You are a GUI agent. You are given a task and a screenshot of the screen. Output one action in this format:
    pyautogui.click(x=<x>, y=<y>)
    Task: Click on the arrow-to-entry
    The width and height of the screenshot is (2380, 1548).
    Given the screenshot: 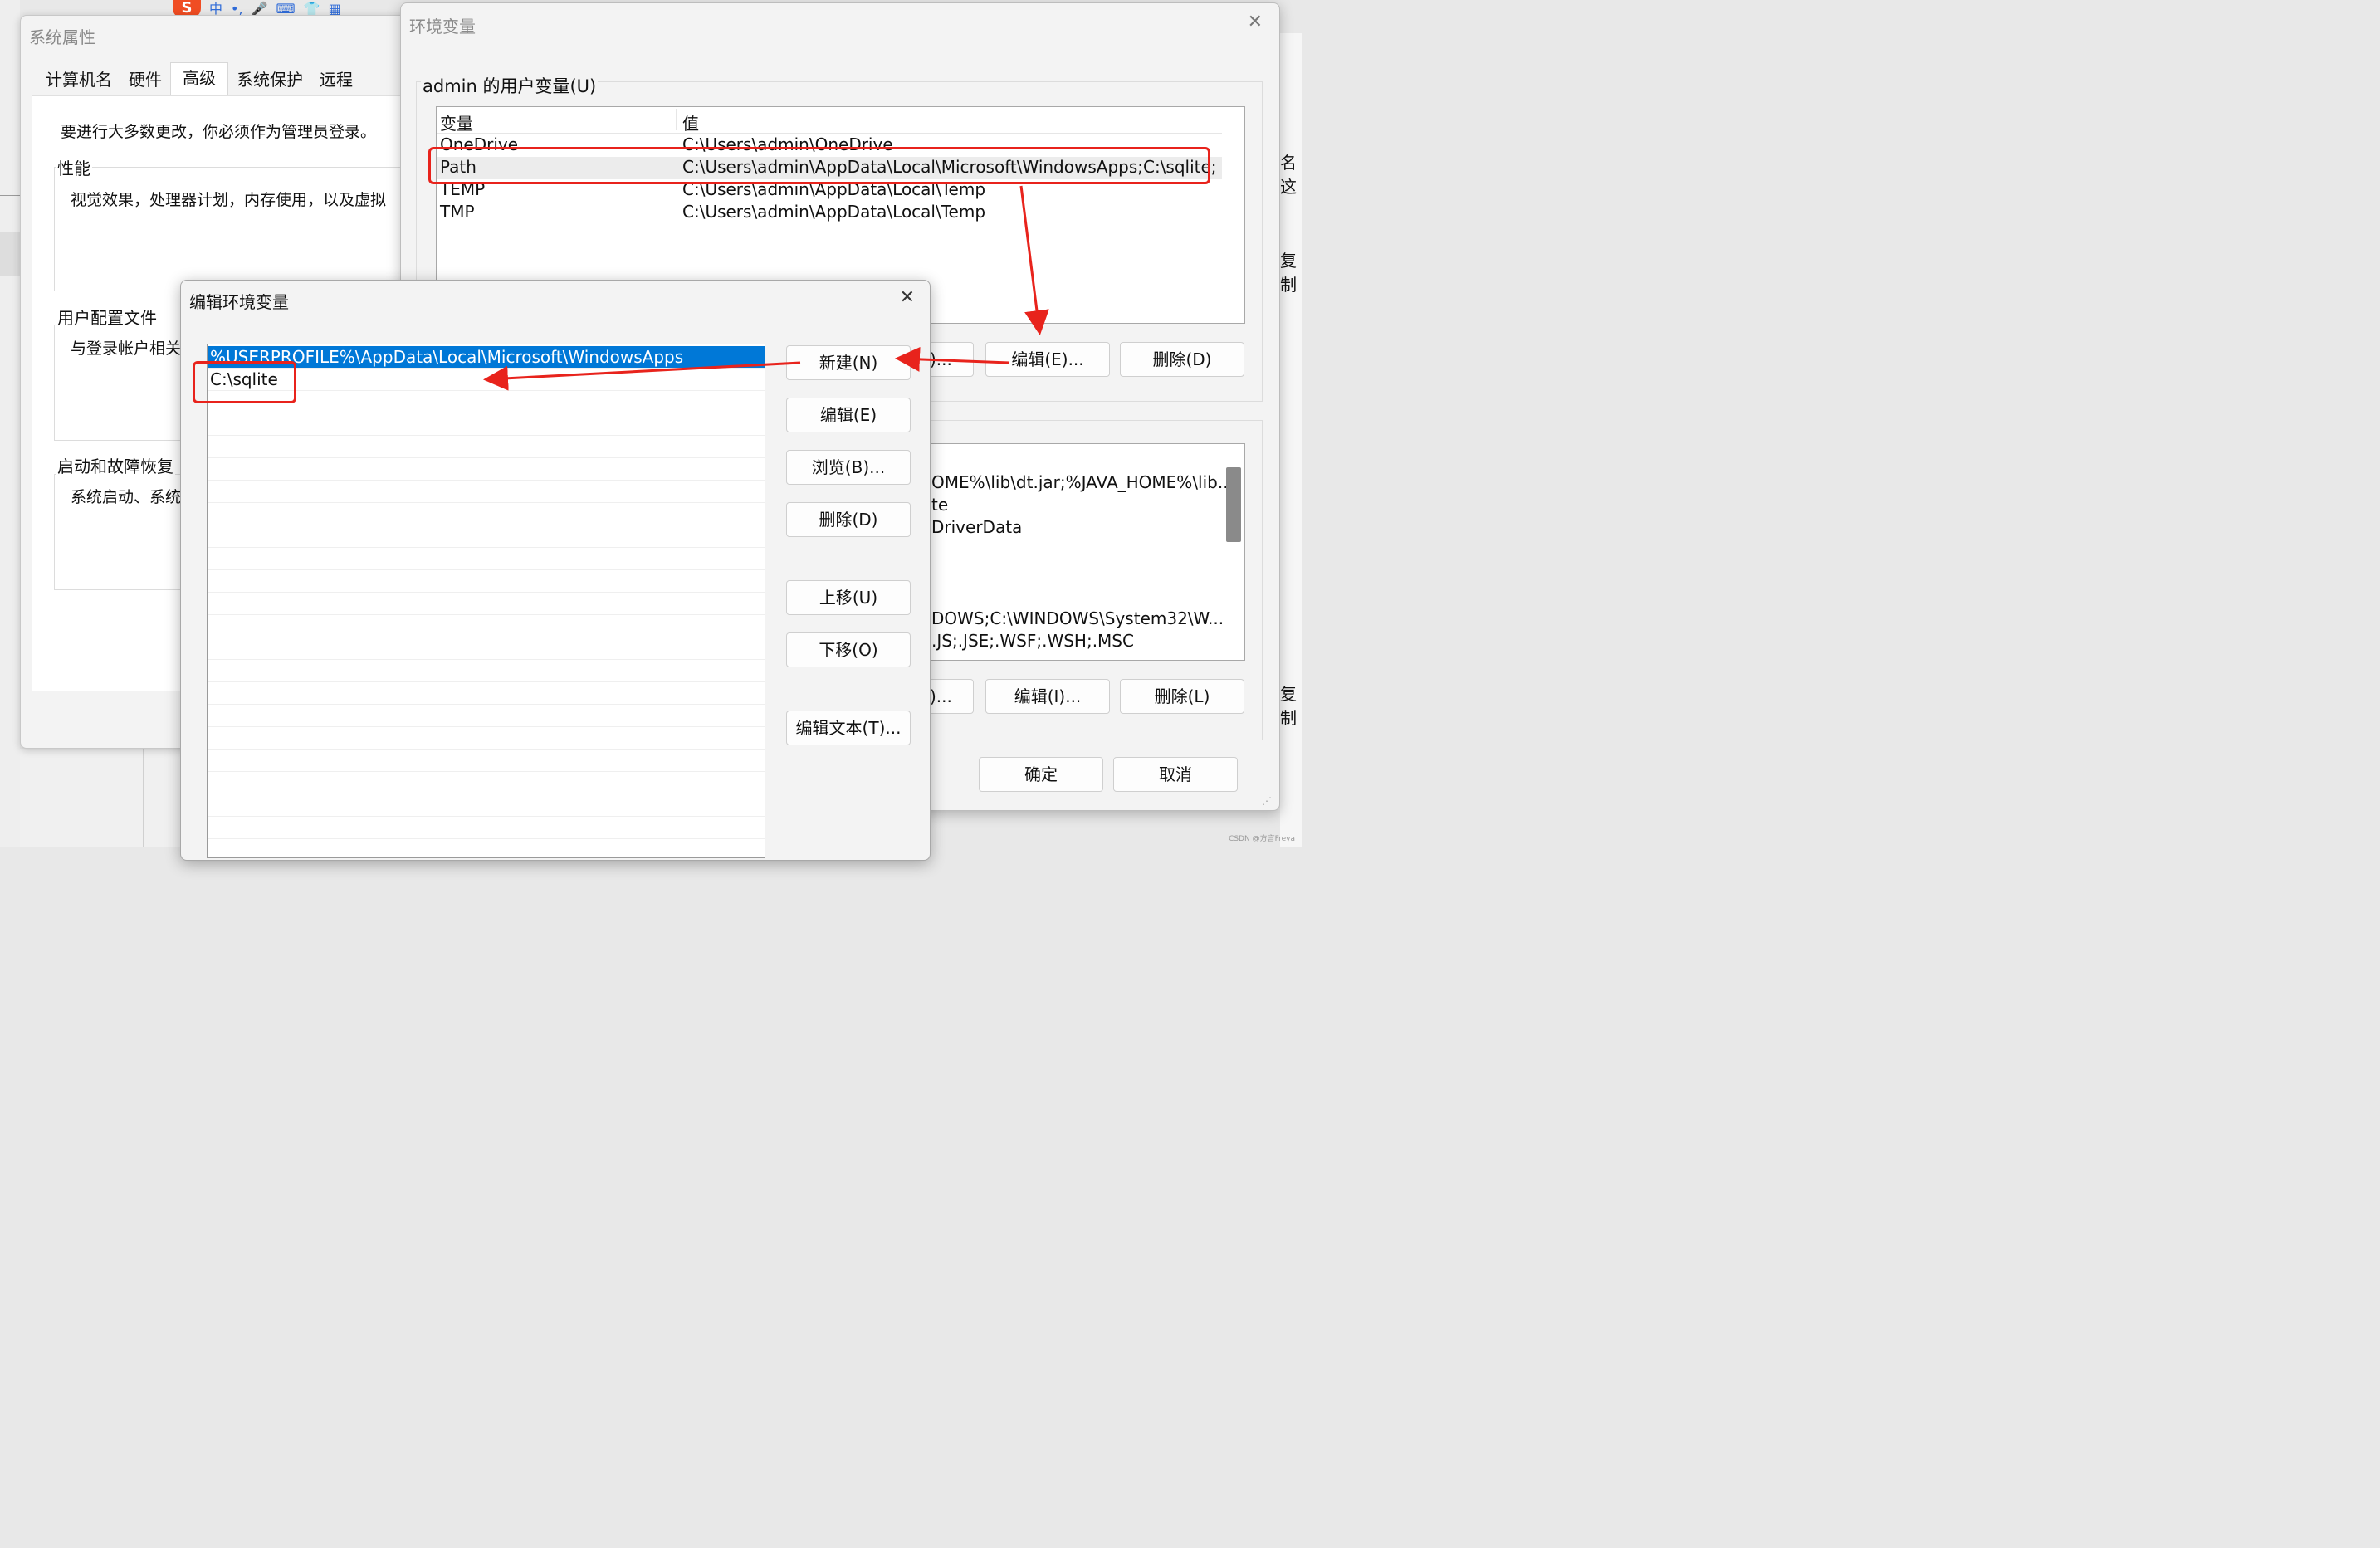 What is the action you would take?
    pyautogui.click(x=642, y=376)
    